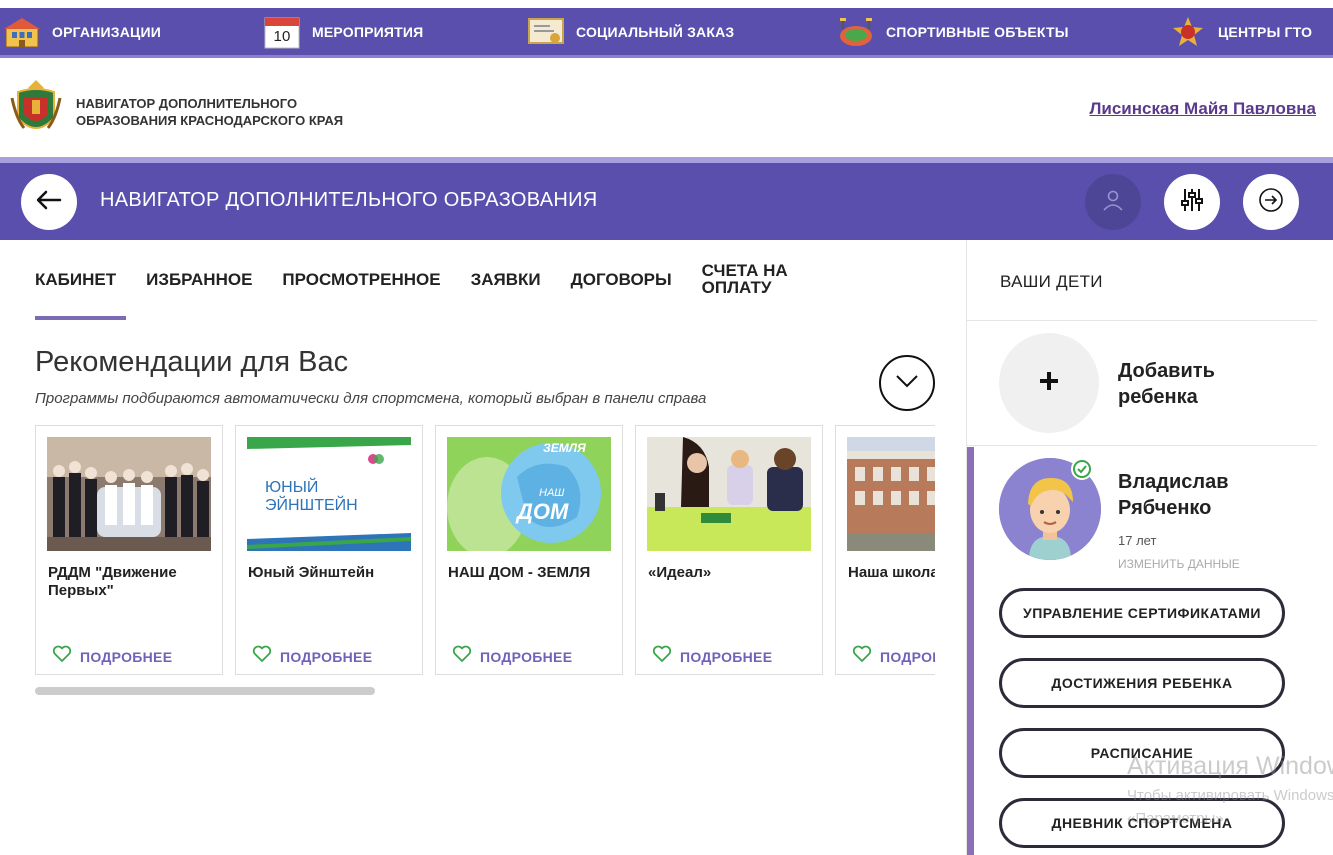  I want to click on earth-word: ЗЕМЛЯ, so click(564, 448).